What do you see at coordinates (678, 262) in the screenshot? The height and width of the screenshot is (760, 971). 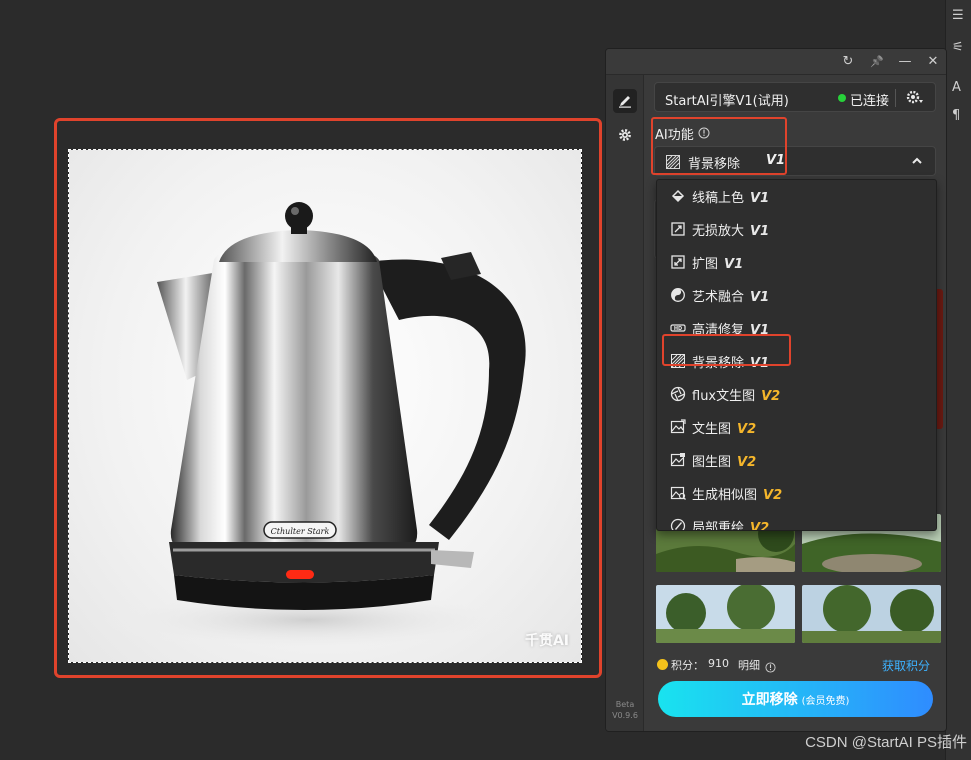 I see `extend-image-icon` at bounding box center [678, 262].